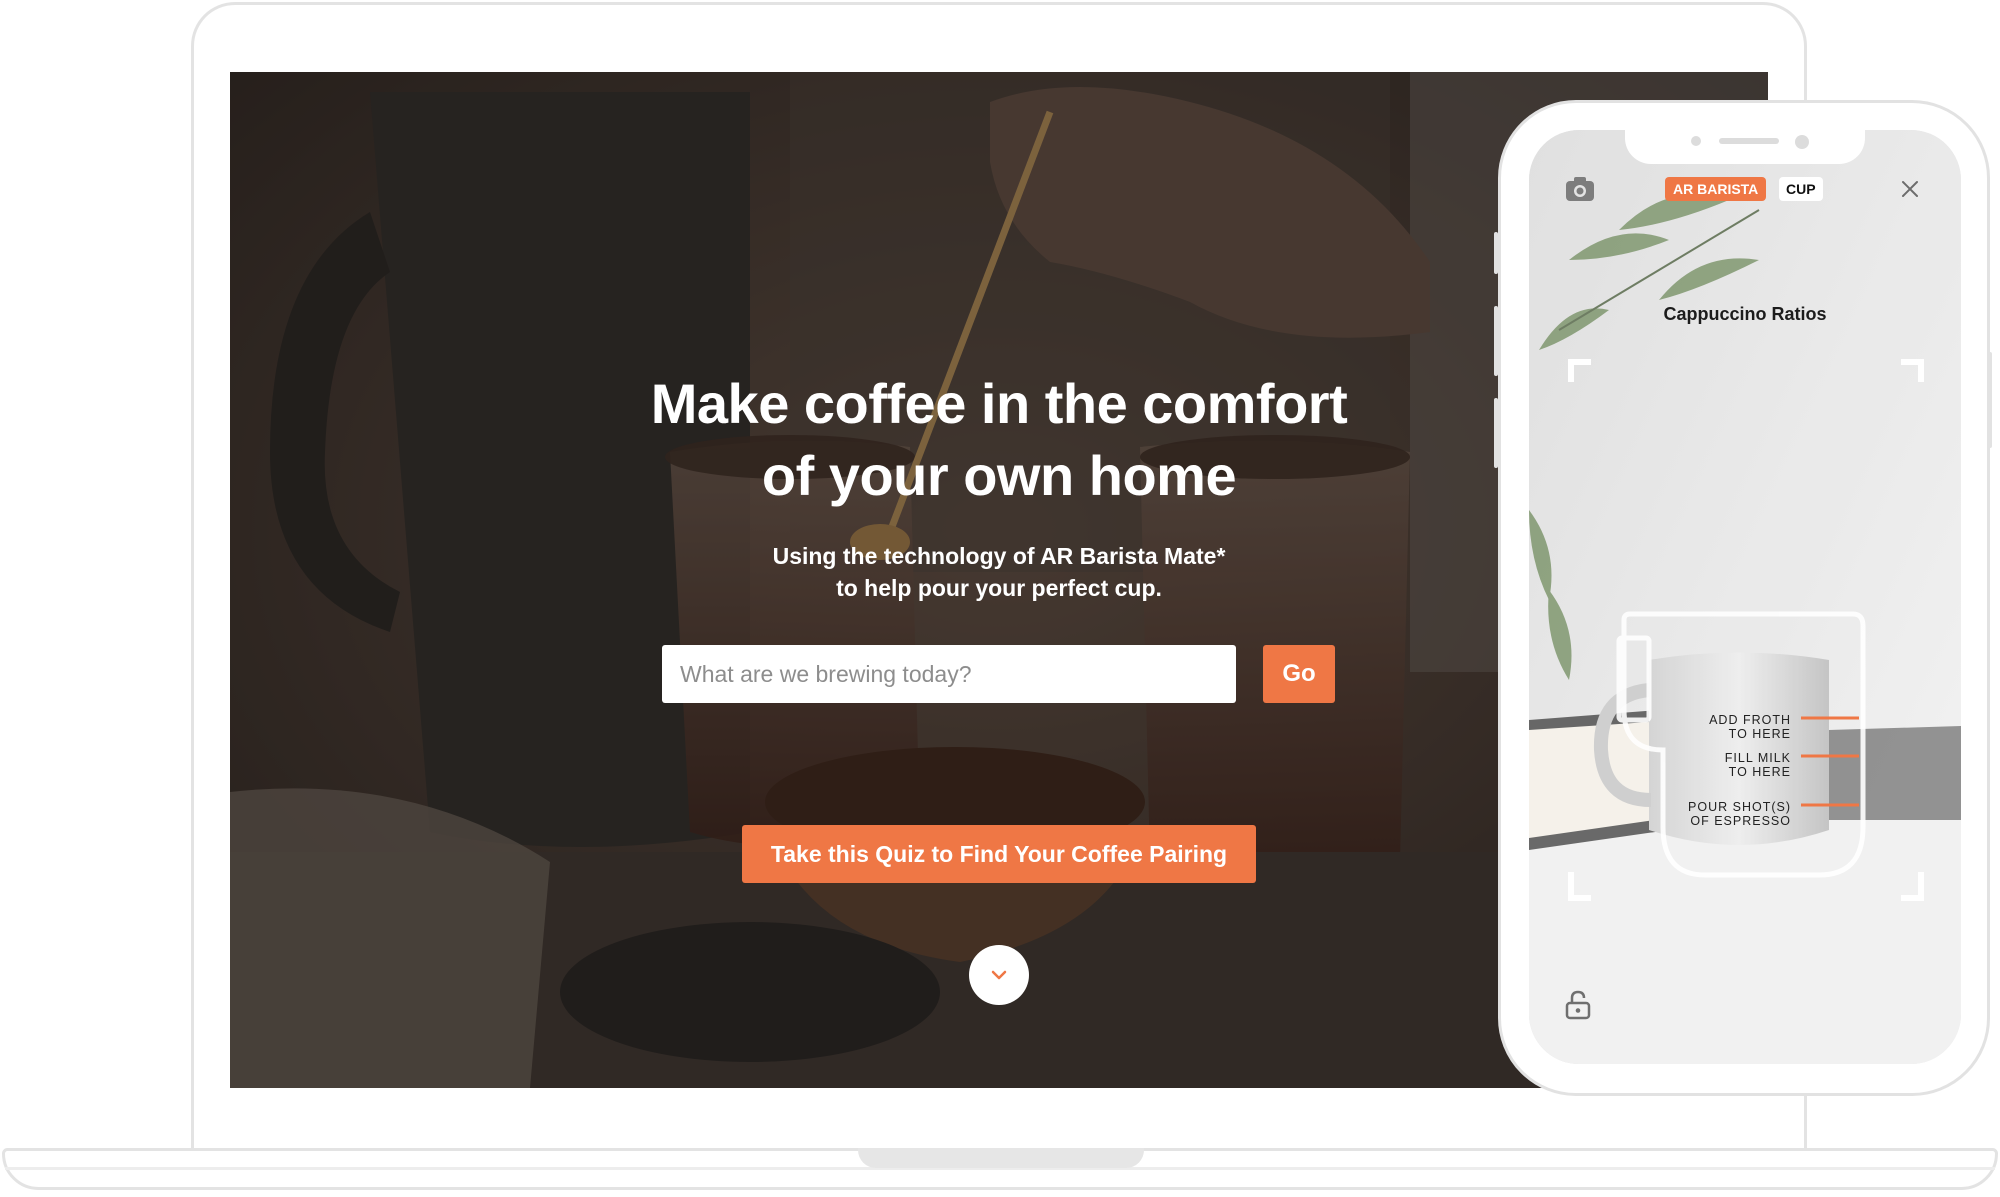  What do you see at coordinates (1741, 744) in the screenshot?
I see `cup-outline` at bounding box center [1741, 744].